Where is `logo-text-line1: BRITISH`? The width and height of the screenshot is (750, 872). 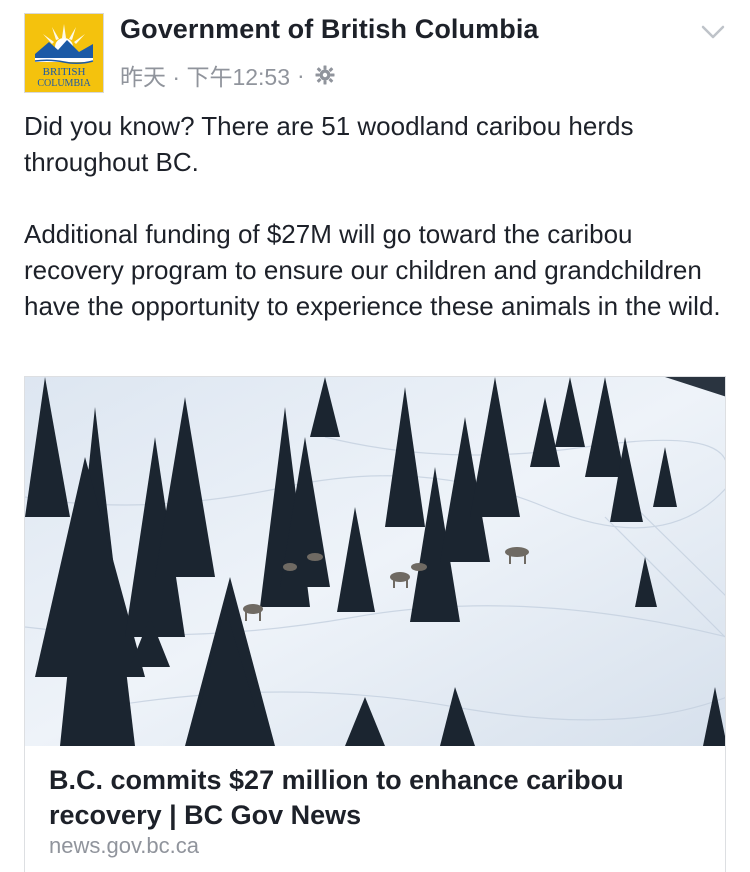 logo-text-line1: BRITISH is located at coordinates (64, 72).